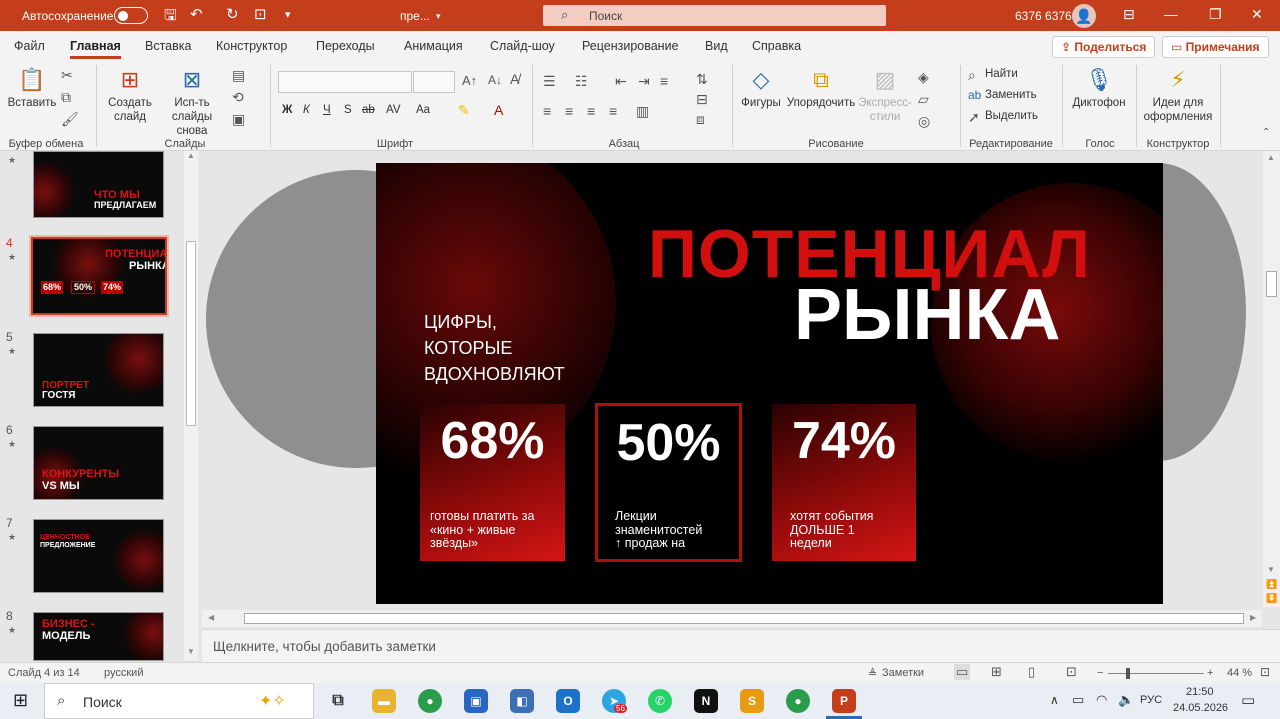  Describe the element at coordinates (170, 17) in the screenshot. I see `save-icon: 🖫` at that location.